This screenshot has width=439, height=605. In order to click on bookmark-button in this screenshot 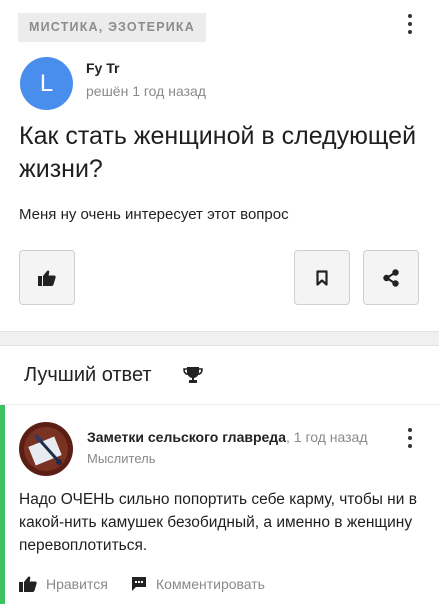, I will do `click(322, 277)`.